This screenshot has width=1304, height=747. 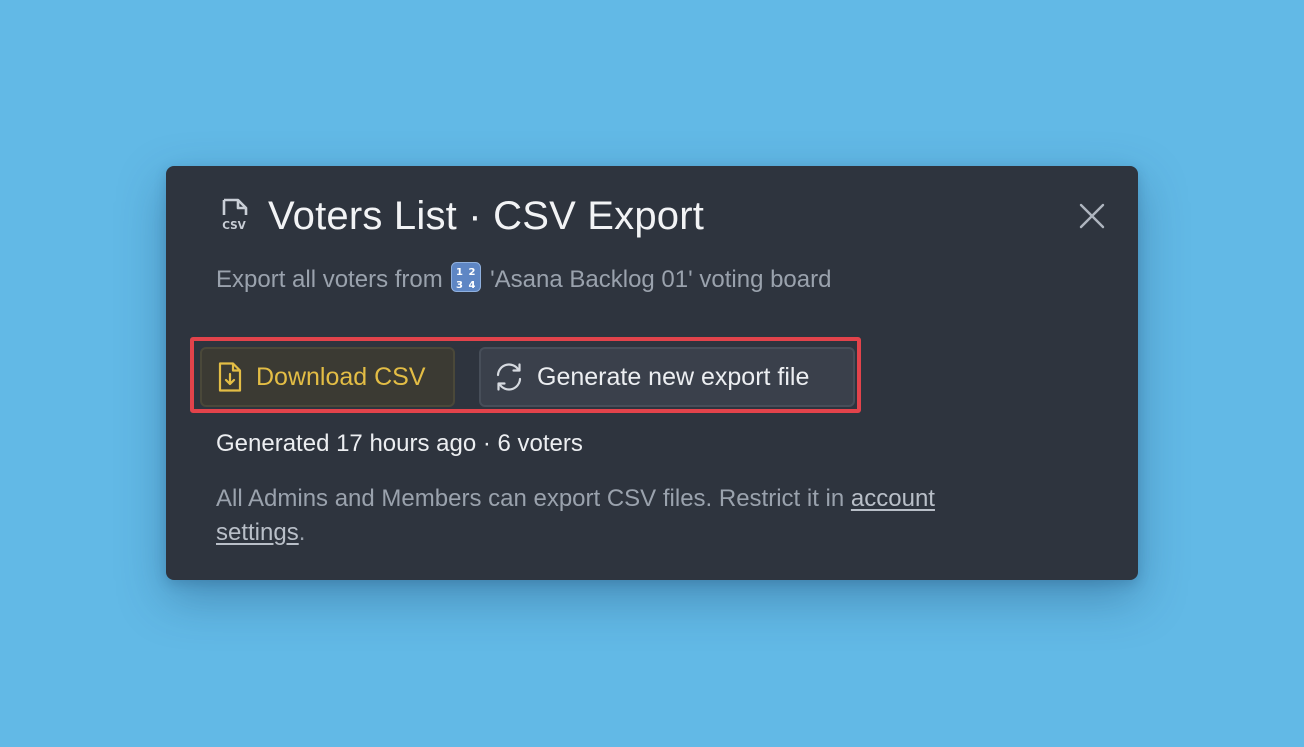 I want to click on modal-header: CSV Voters List · CSV Export, so click(x=461, y=216).